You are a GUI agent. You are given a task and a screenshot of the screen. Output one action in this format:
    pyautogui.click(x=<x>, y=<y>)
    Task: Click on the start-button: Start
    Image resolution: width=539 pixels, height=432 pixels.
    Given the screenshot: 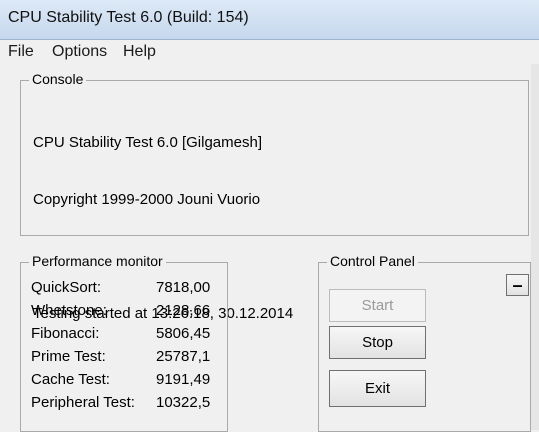 What is the action you would take?
    pyautogui.click(x=377, y=305)
    